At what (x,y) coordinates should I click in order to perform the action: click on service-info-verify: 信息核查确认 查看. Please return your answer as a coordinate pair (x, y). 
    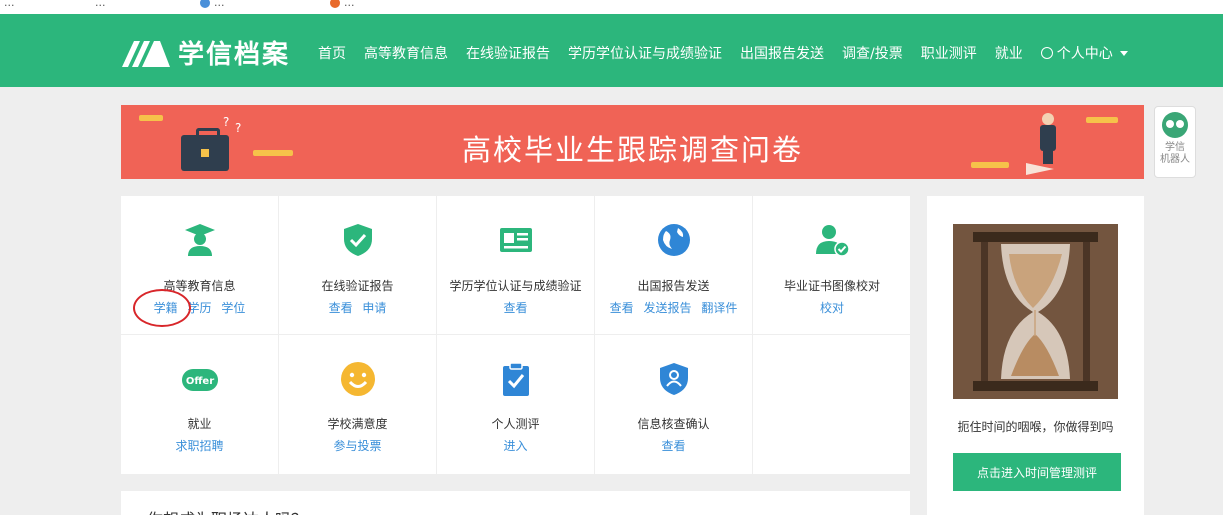
    Looking at the image, I should click on (674, 404).